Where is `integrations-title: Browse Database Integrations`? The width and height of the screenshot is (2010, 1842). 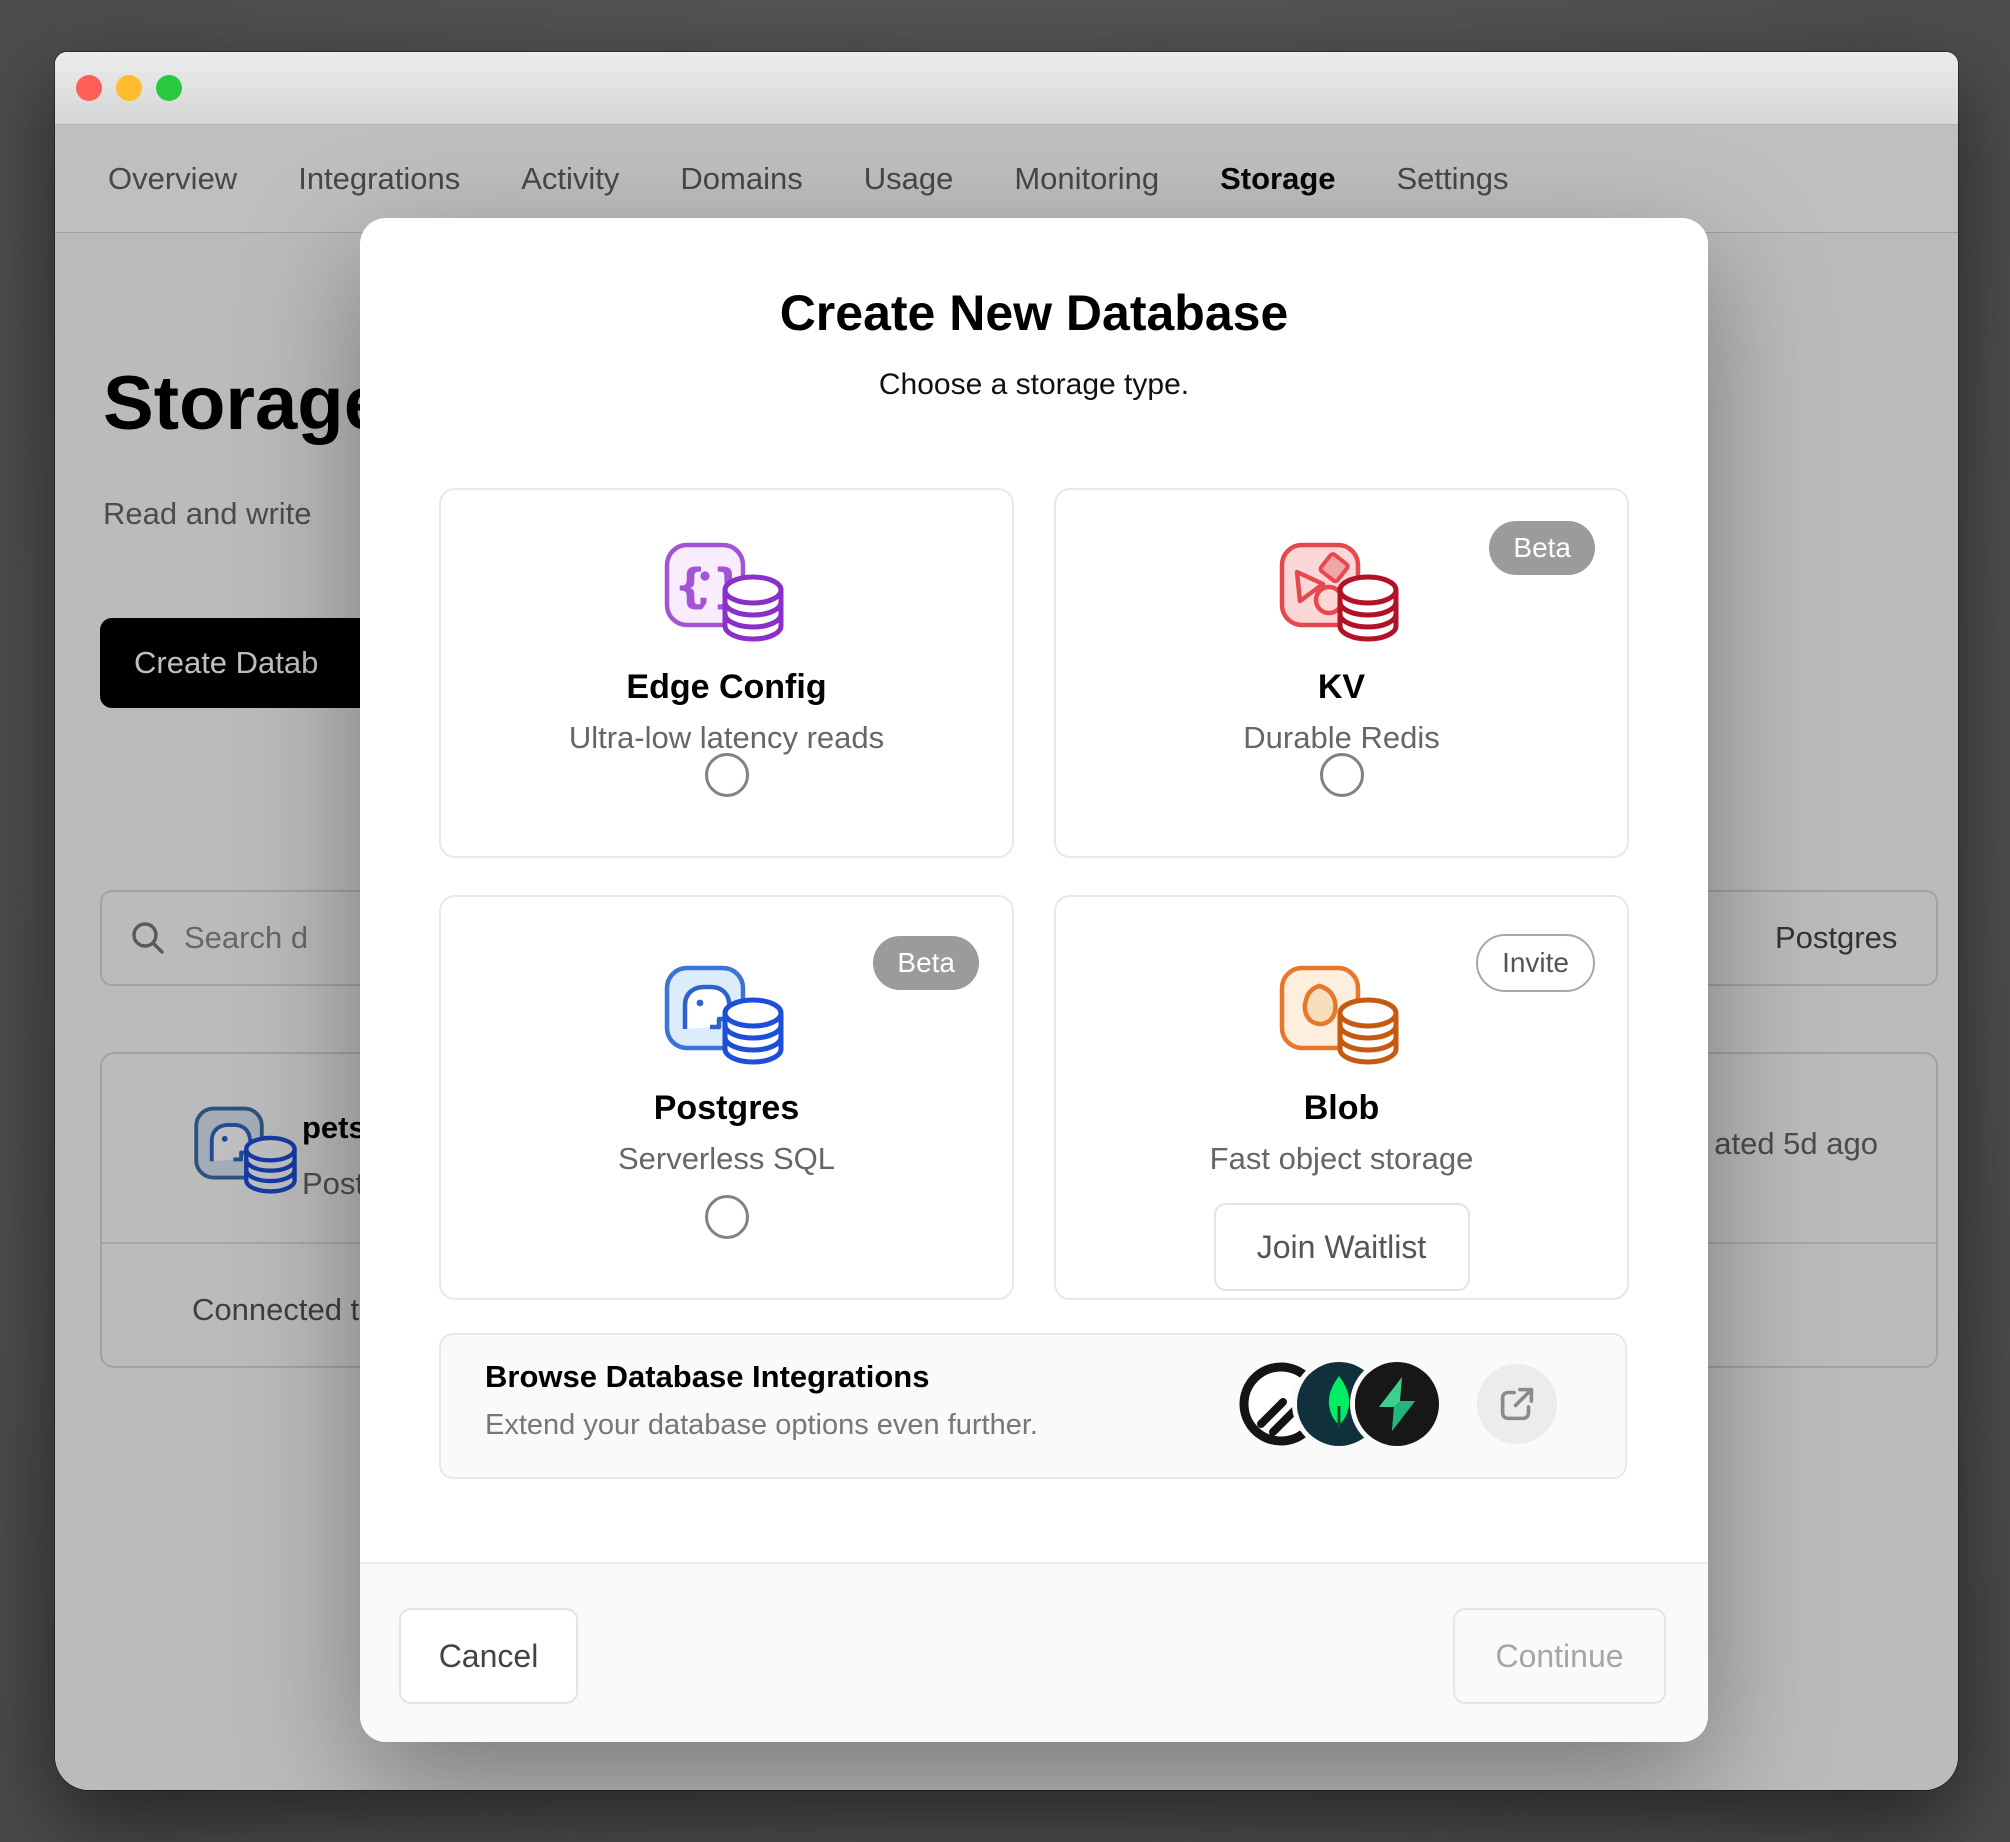
integrations-title: Browse Database Integrations is located at coordinates (707, 1376).